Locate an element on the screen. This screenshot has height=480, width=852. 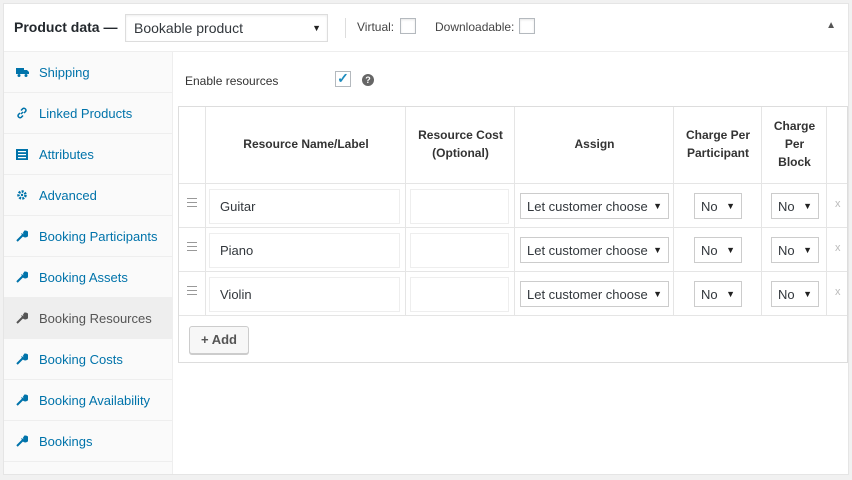
tab-attributes: Attributes is located at coordinates (88, 154).